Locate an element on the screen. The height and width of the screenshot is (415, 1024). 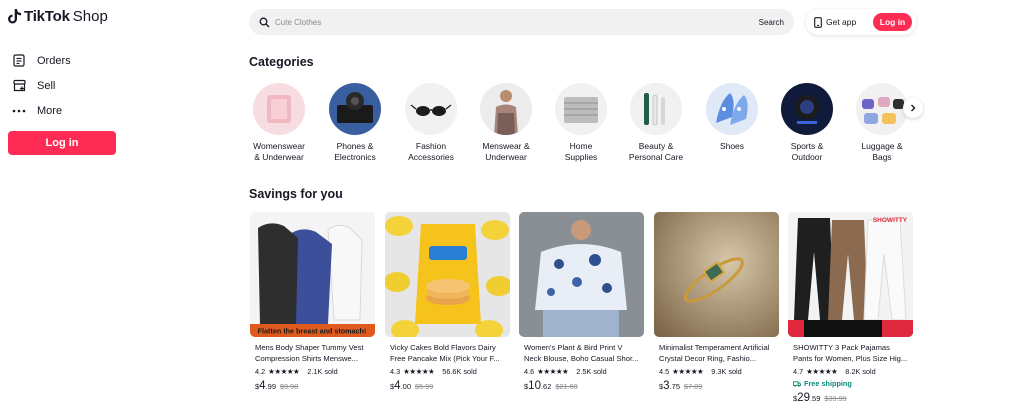
rating-value: 4.7 is located at coordinates (798, 371).